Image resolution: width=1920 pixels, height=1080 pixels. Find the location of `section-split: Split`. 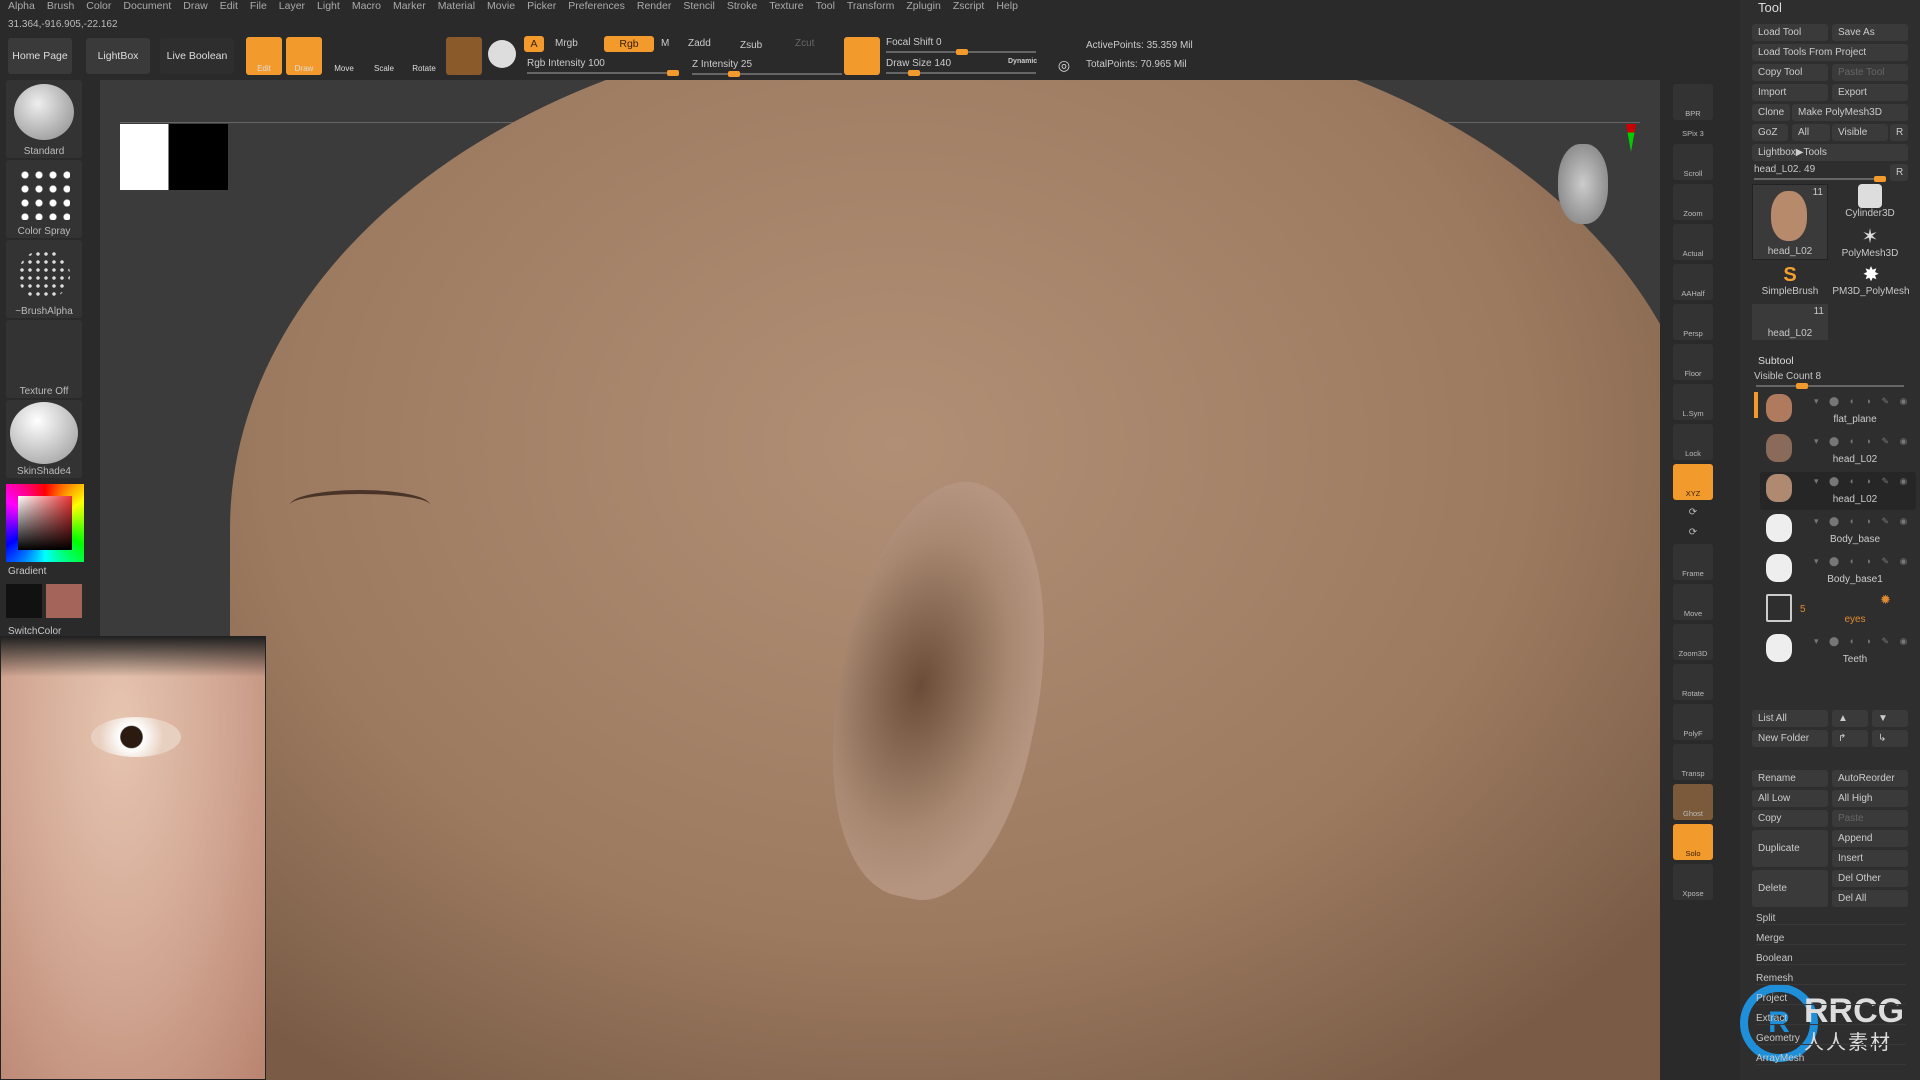

section-split: Split is located at coordinates (1831, 919).